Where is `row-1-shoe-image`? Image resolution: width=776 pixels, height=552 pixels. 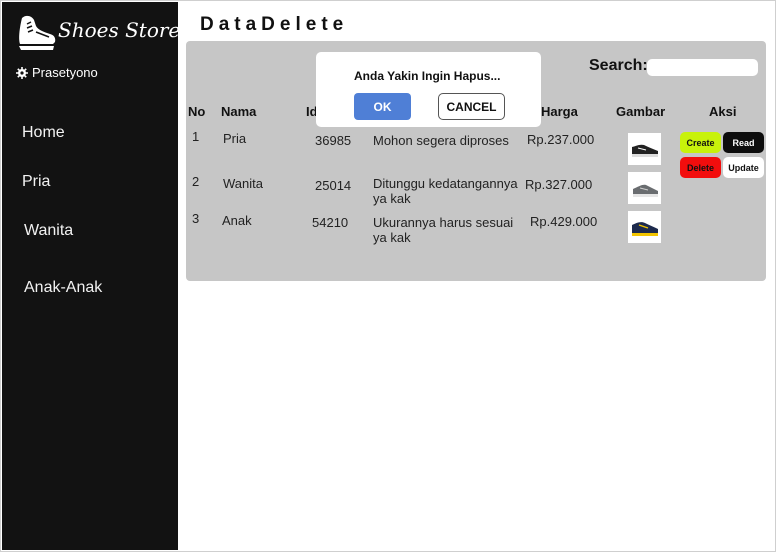
row-1-shoe-image is located at coordinates (644, 149).